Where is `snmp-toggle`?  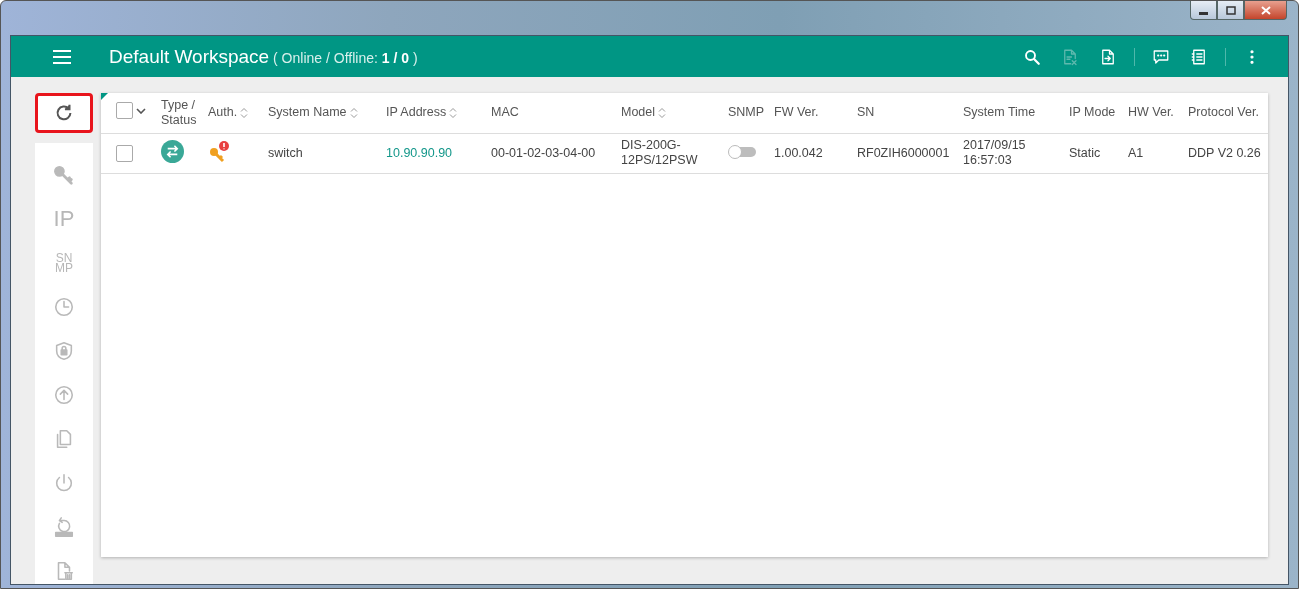 snmp-toggle is located at coordinates (742, 151).